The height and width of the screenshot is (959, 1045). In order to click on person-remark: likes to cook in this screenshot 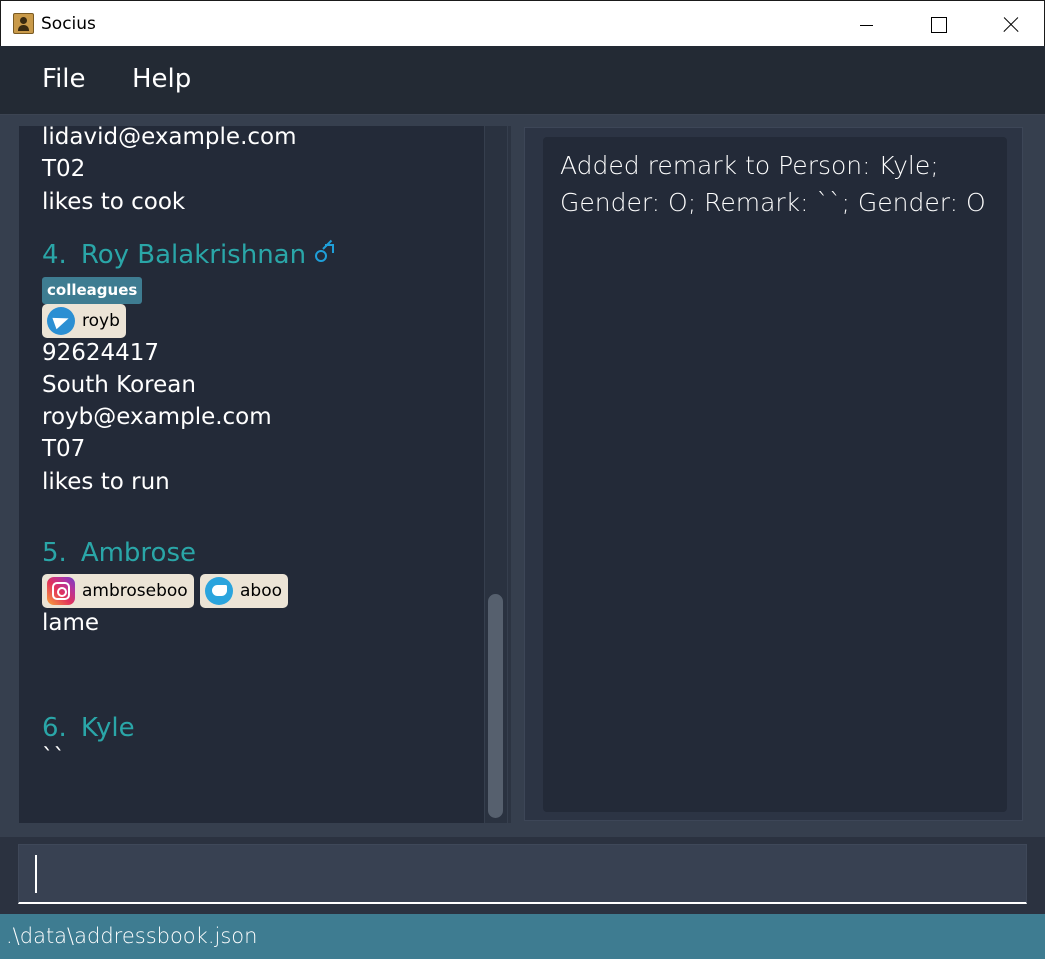, I will do `click(114, 202)`.